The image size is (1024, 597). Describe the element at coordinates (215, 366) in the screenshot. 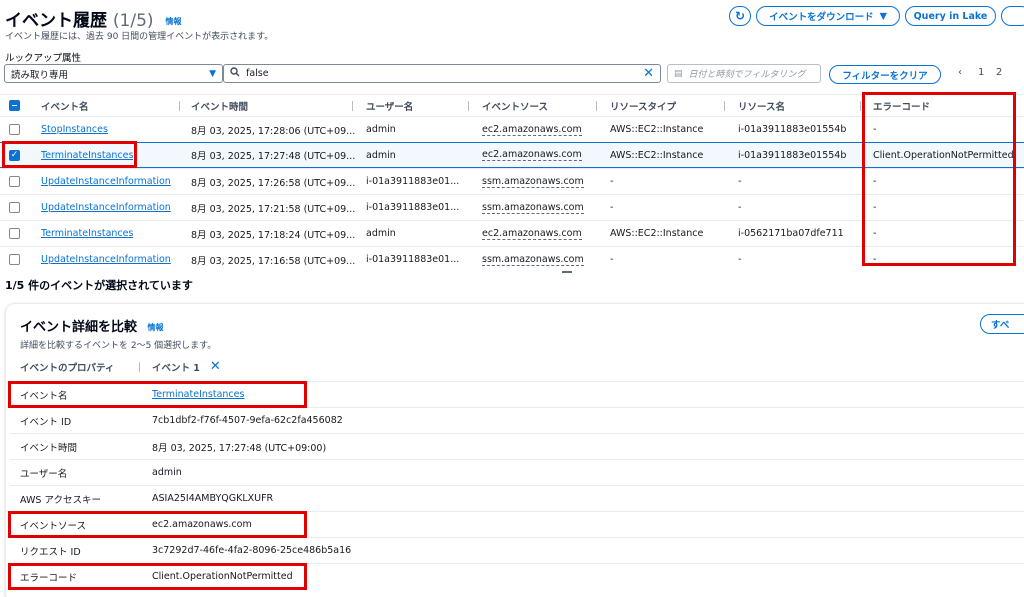

I see `remove-event-icon: ✕` at that location.